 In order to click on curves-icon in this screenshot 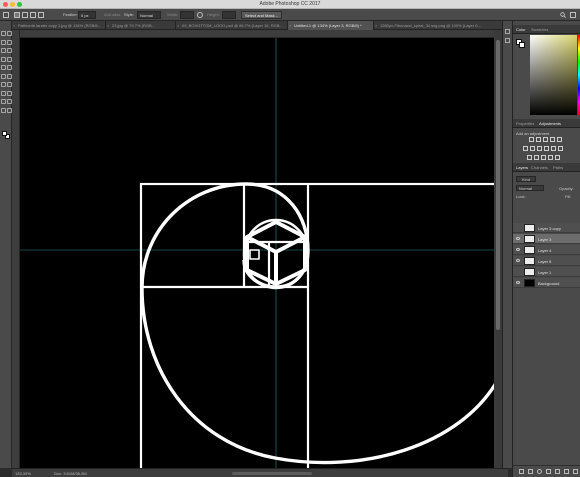, I will do `click(545, 139)`.